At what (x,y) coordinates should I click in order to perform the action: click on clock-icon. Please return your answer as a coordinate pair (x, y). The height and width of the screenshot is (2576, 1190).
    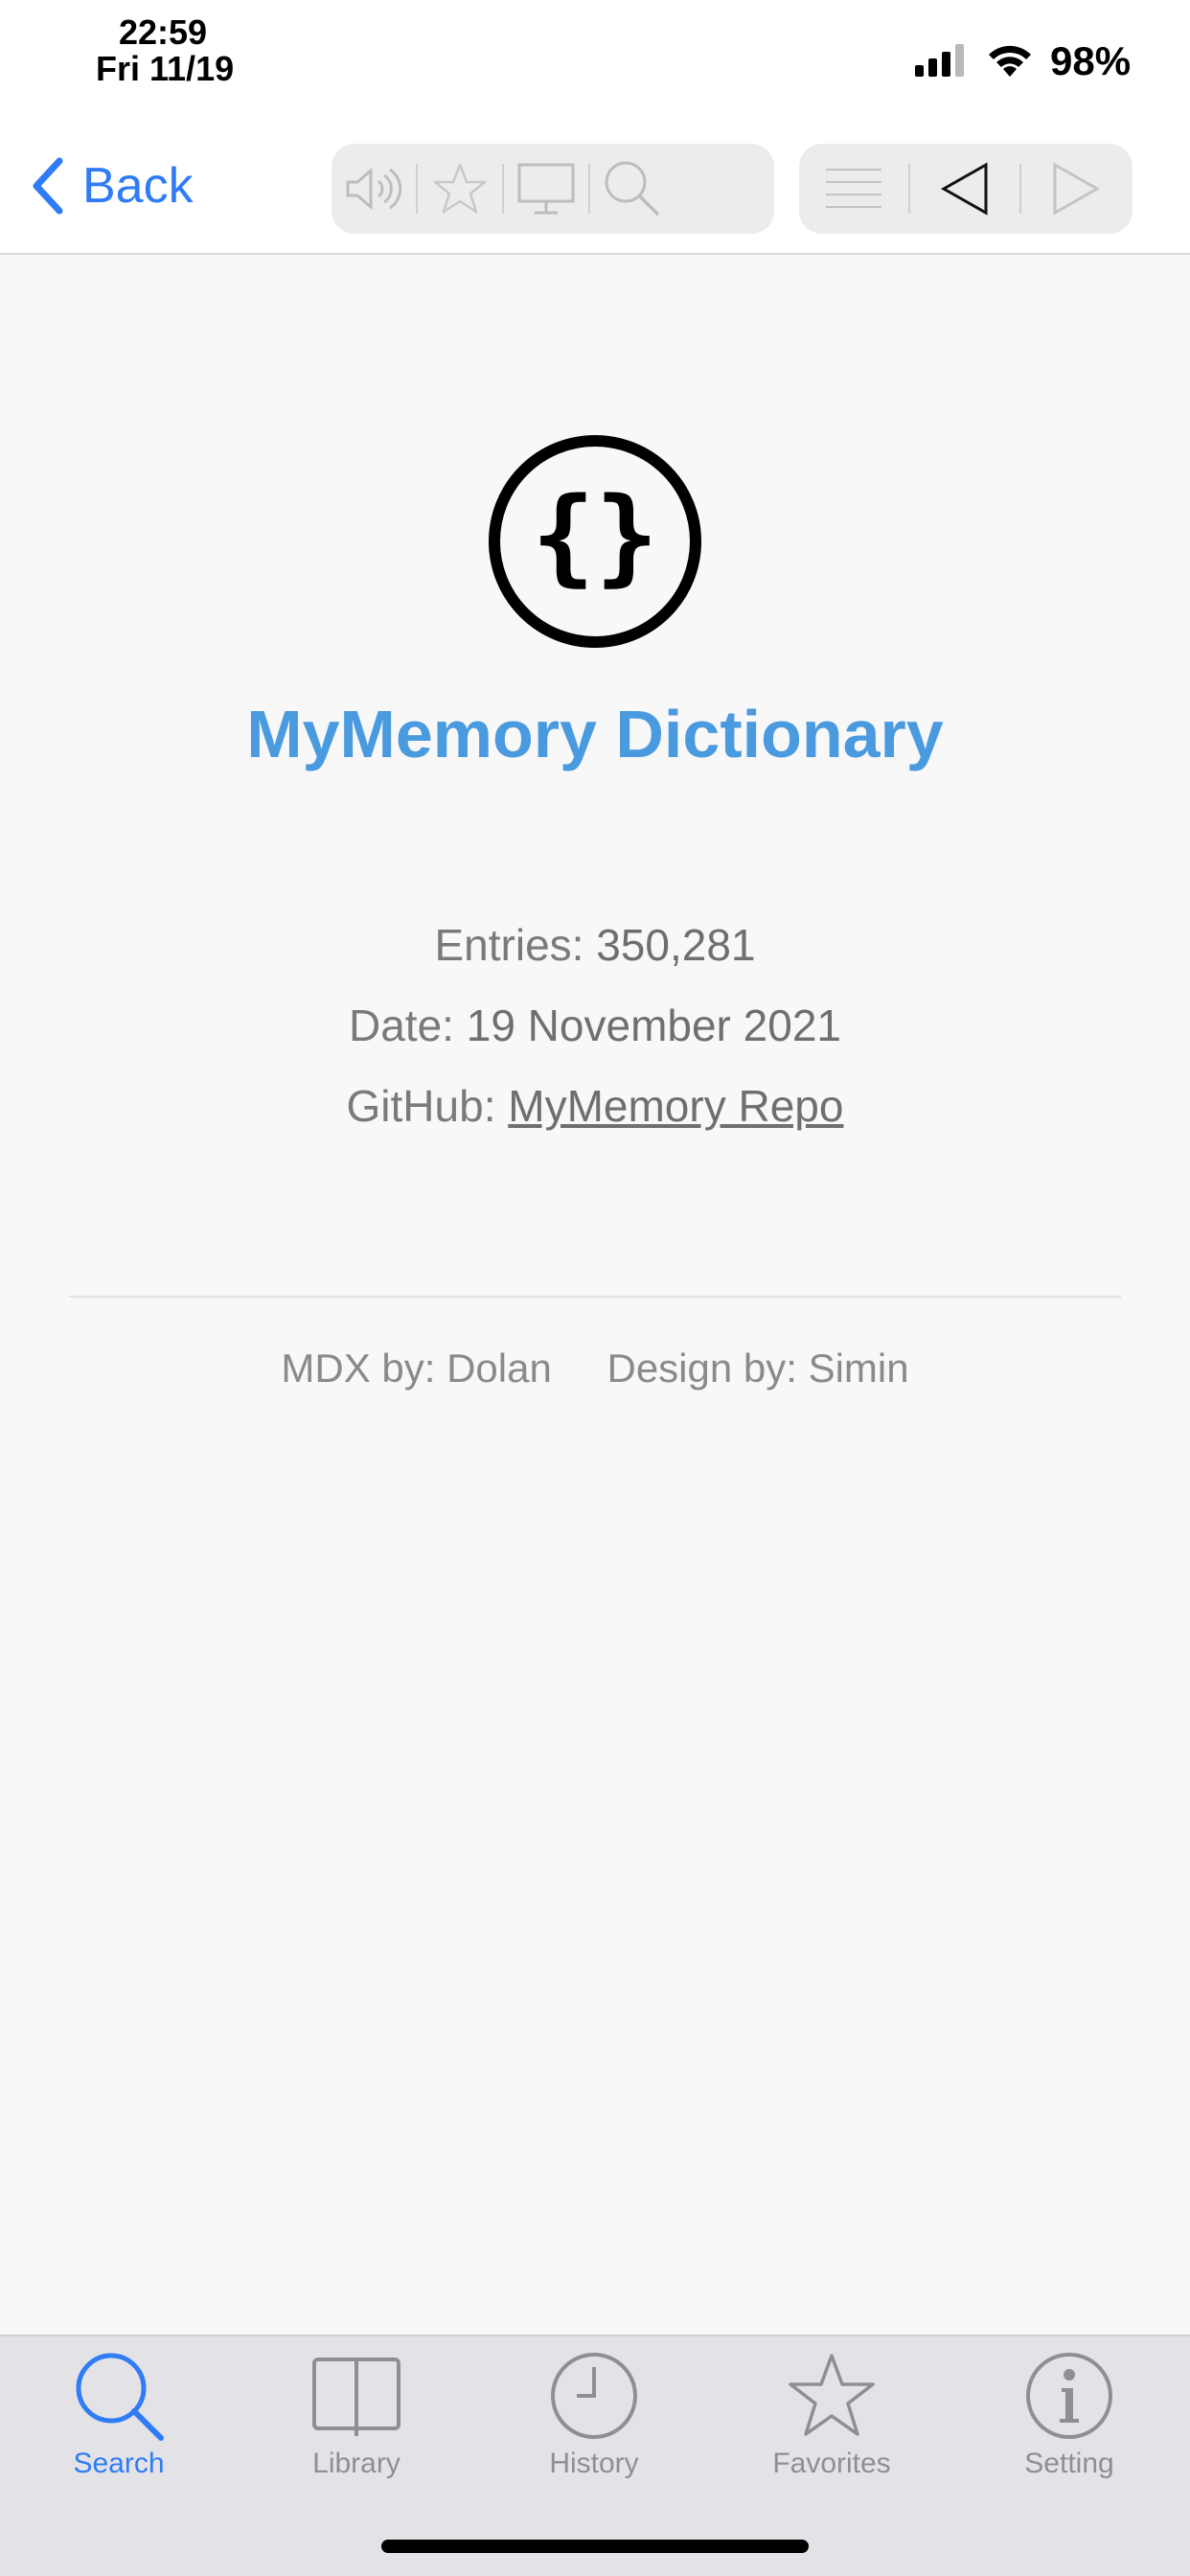
    Looking at the image, I should click on (594, 2396).